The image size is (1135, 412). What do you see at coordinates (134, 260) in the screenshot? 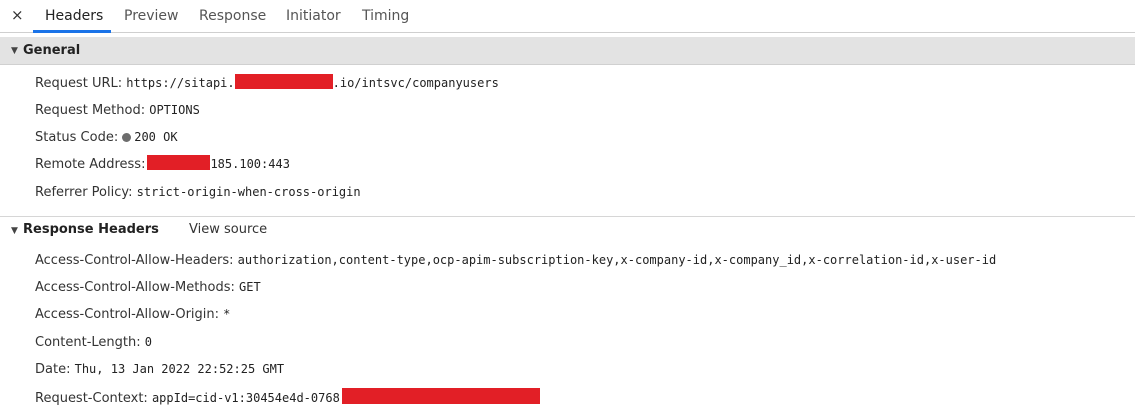
I see `header-key: Access-Control-Allow-Headers:` at bounding box center [134, 260].